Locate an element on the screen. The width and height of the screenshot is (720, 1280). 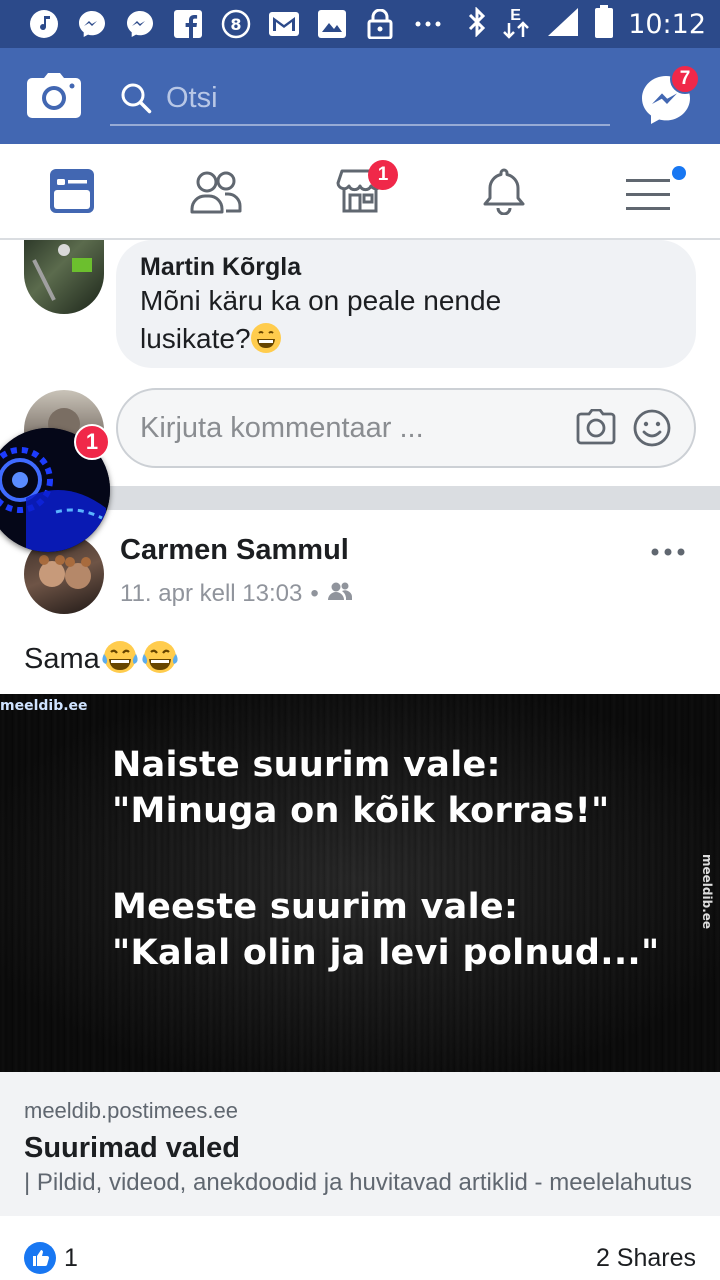
friends-icon is located at coordinates (216, 192).